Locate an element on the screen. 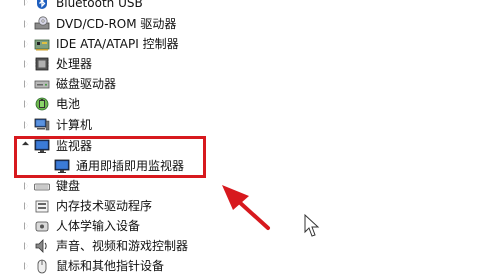  tree-item-sound-video: 声音、视频和游戏控制器 is located at coordinates (150, 246).